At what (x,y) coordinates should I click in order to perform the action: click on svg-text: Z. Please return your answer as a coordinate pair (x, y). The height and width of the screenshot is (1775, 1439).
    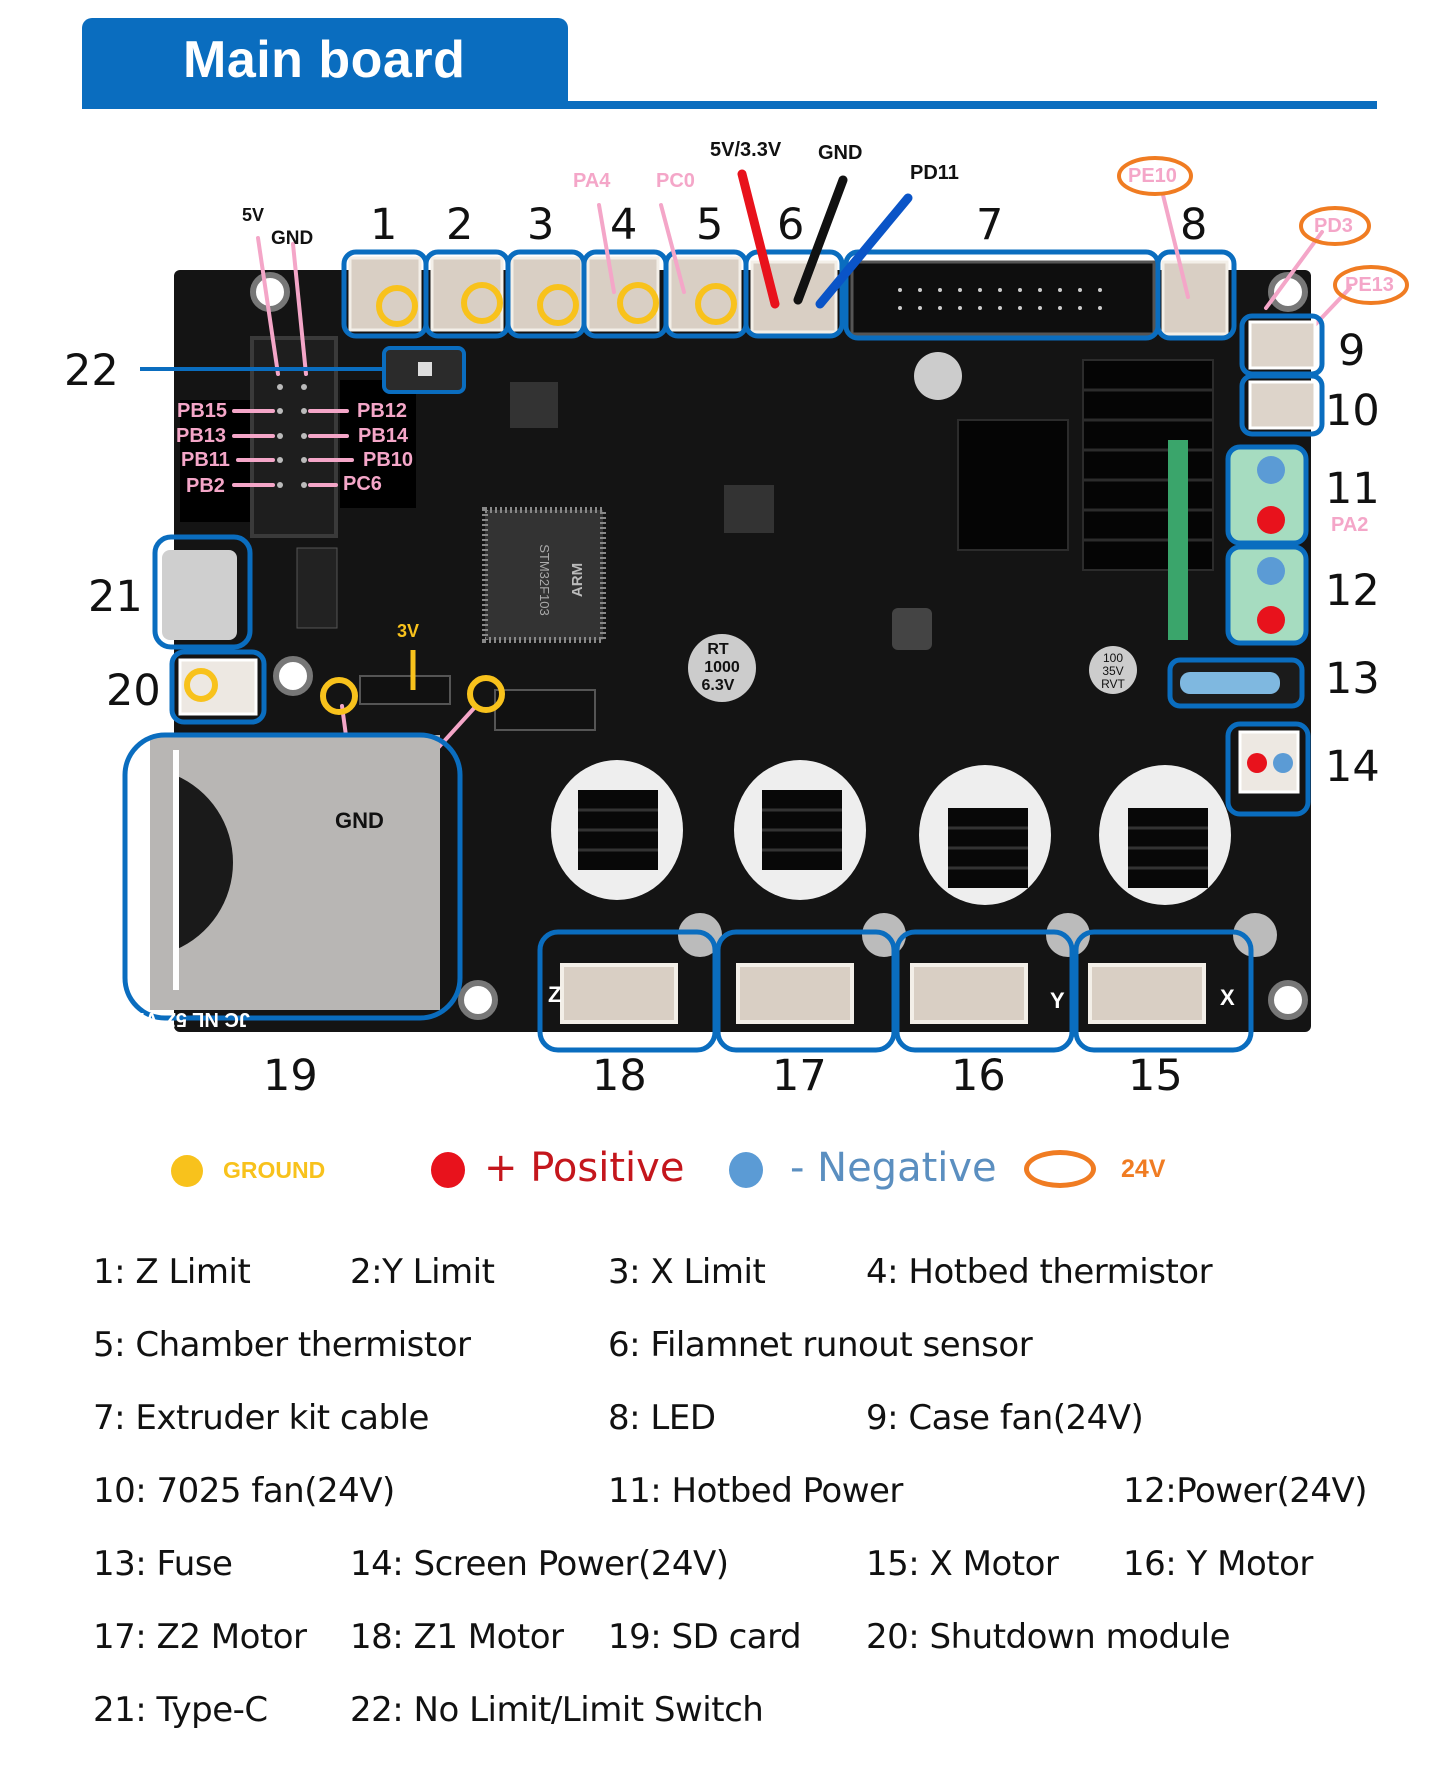
    Looking at the image, I should click on (554, 994).